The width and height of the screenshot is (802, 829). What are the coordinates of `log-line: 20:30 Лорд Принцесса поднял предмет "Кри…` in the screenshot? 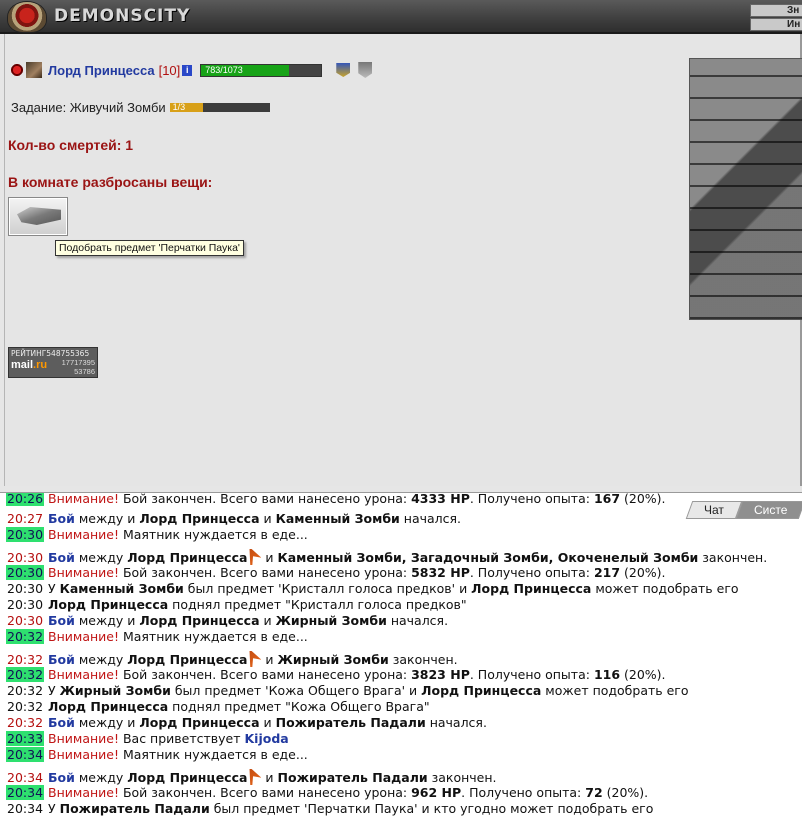 It's located at (236, 605).